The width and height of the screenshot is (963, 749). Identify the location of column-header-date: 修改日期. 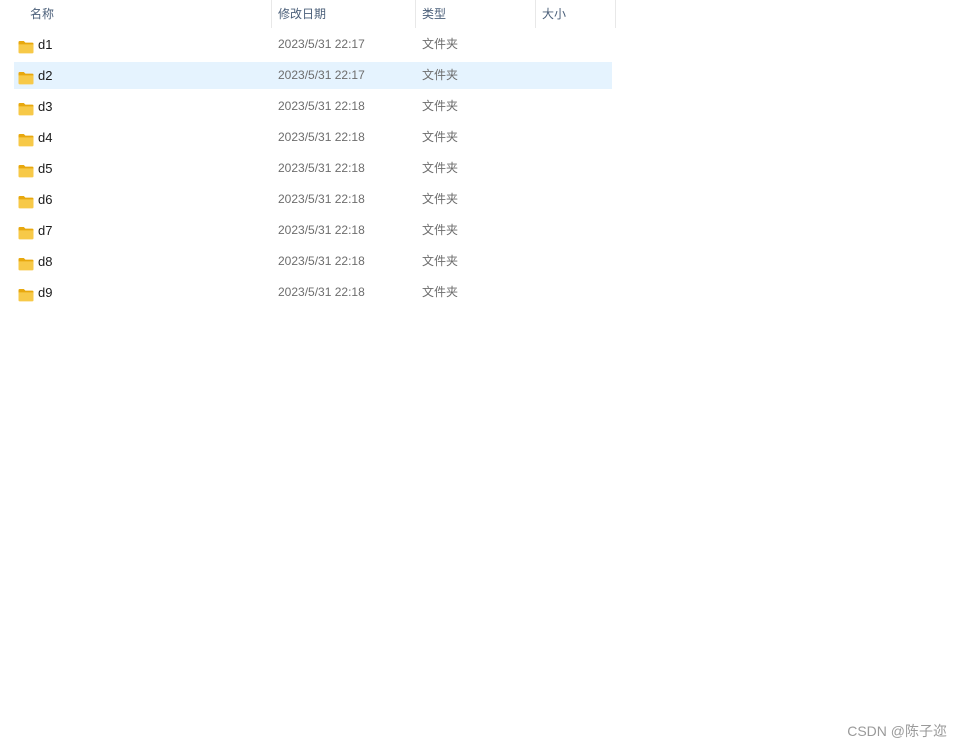
(344, 14).